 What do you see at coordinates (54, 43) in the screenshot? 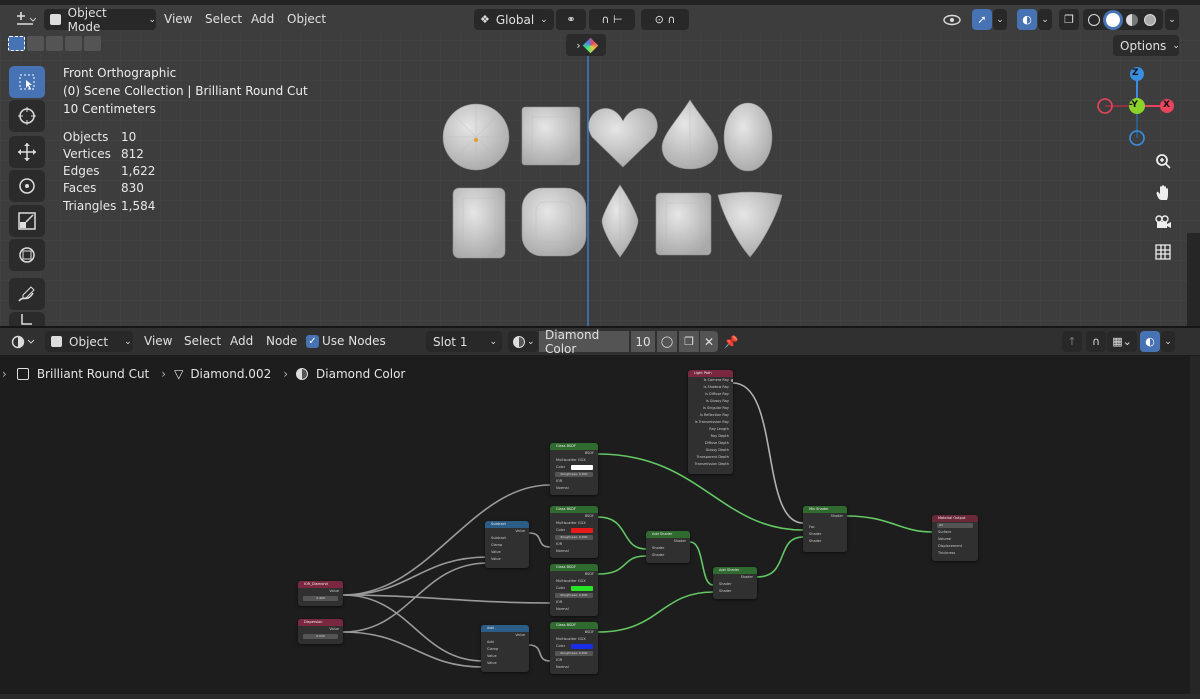
I see `select-subtract-icon` at bounding box center [54, 43].